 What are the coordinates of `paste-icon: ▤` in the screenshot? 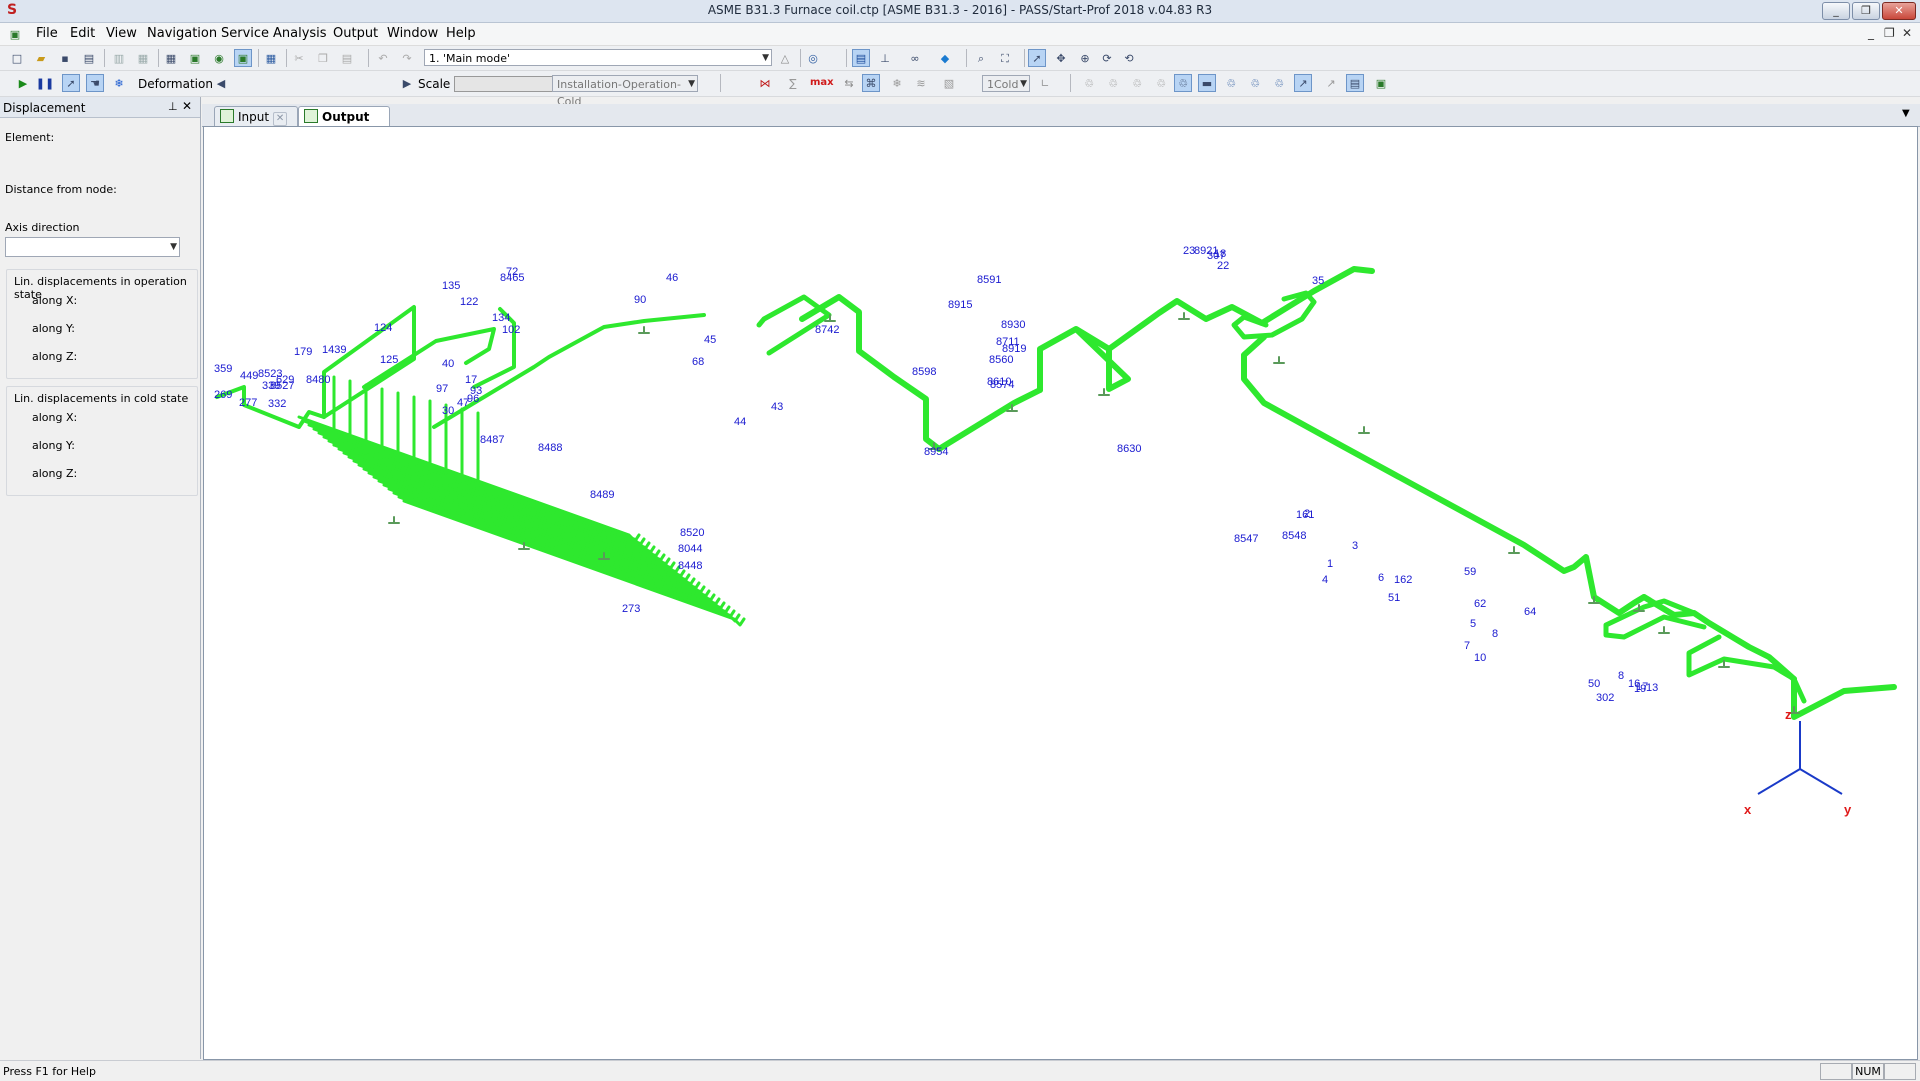 It's located at (347, 58).